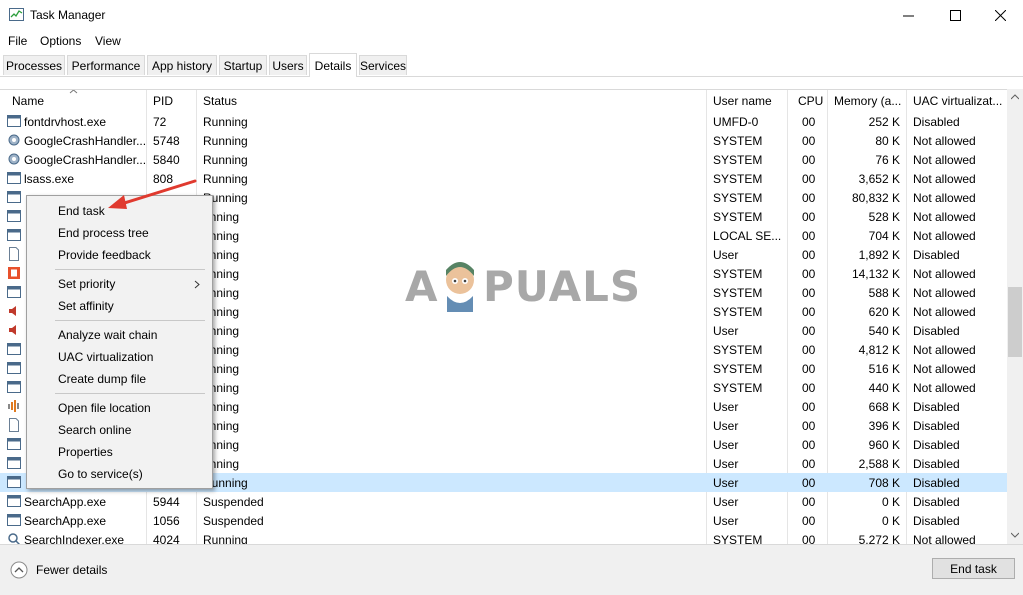  Describe the element at coordinates (16, 14) in the screenshot. I see `task-manager-icon` at that location.